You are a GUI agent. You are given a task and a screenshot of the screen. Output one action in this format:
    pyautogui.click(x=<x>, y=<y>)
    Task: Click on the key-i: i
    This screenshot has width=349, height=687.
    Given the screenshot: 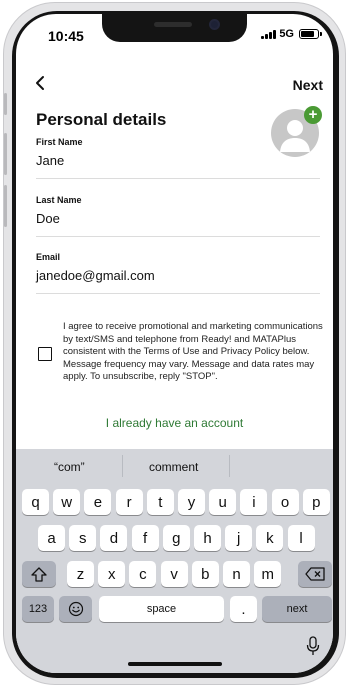 What is the action you would take?
    pyautogui.click(x=254, y=502)
    